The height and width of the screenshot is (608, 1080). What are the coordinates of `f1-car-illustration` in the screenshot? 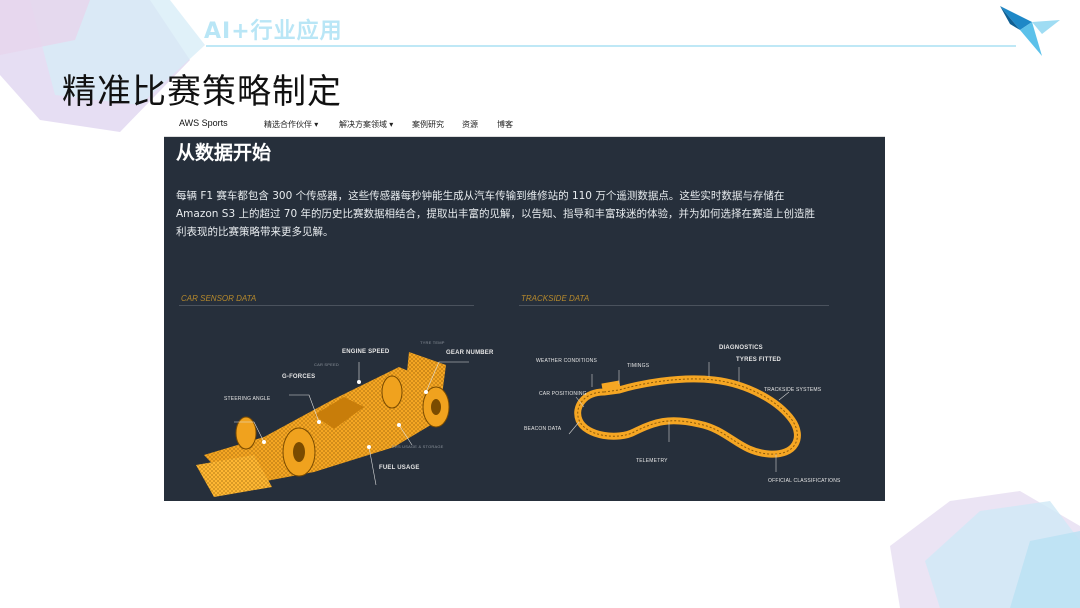 It's located at (332, 424).